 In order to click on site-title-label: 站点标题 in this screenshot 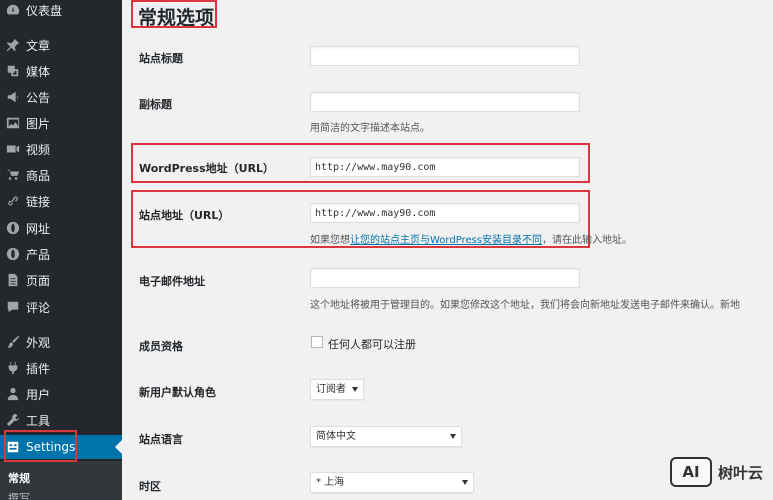, I will do `click(161, 58)`.